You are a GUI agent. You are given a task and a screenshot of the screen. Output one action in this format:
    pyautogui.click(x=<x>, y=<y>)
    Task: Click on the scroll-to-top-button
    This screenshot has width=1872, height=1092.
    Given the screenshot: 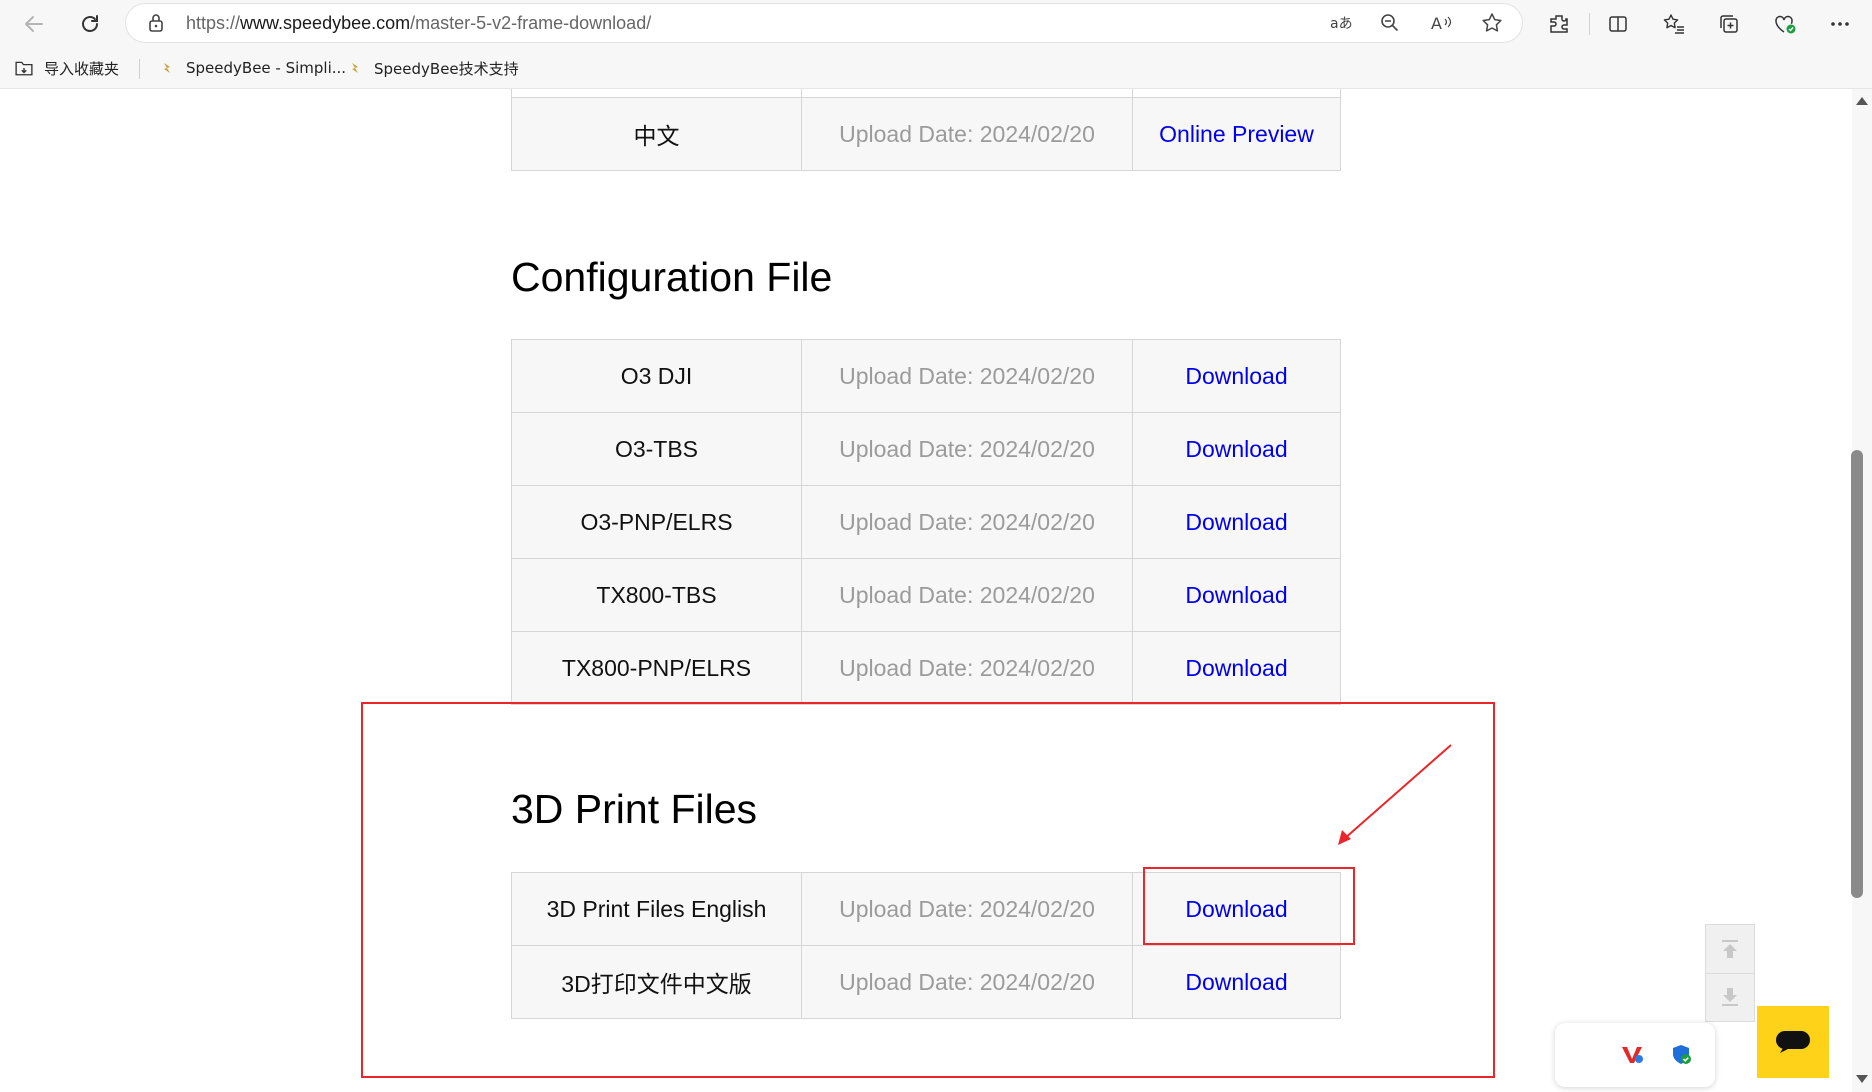 What is the action you would take?
    pyautogui.click(x=1730, y=949)
    